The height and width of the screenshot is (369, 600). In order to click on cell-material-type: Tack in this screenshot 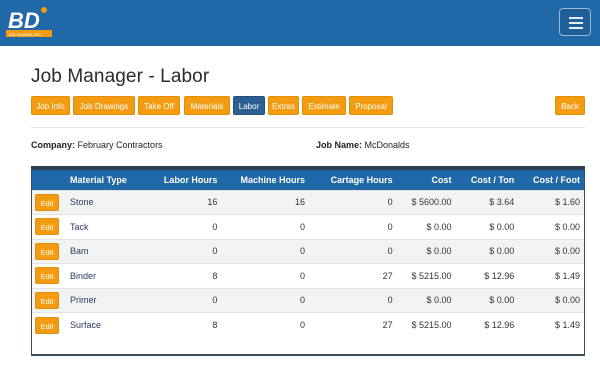, I will do `click(79, 226)`.